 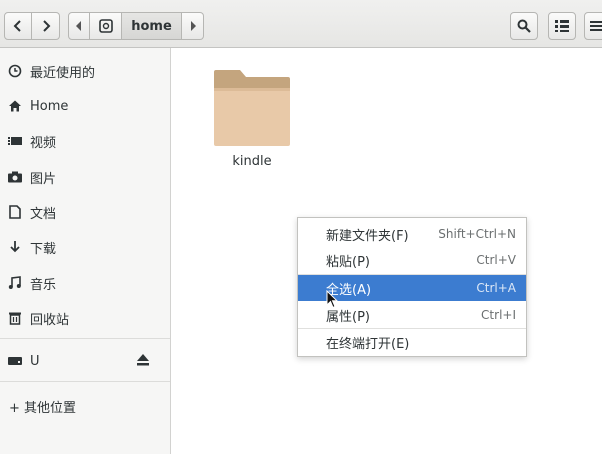 I want to click on path-home-button: home, so click(x=152, y=26).